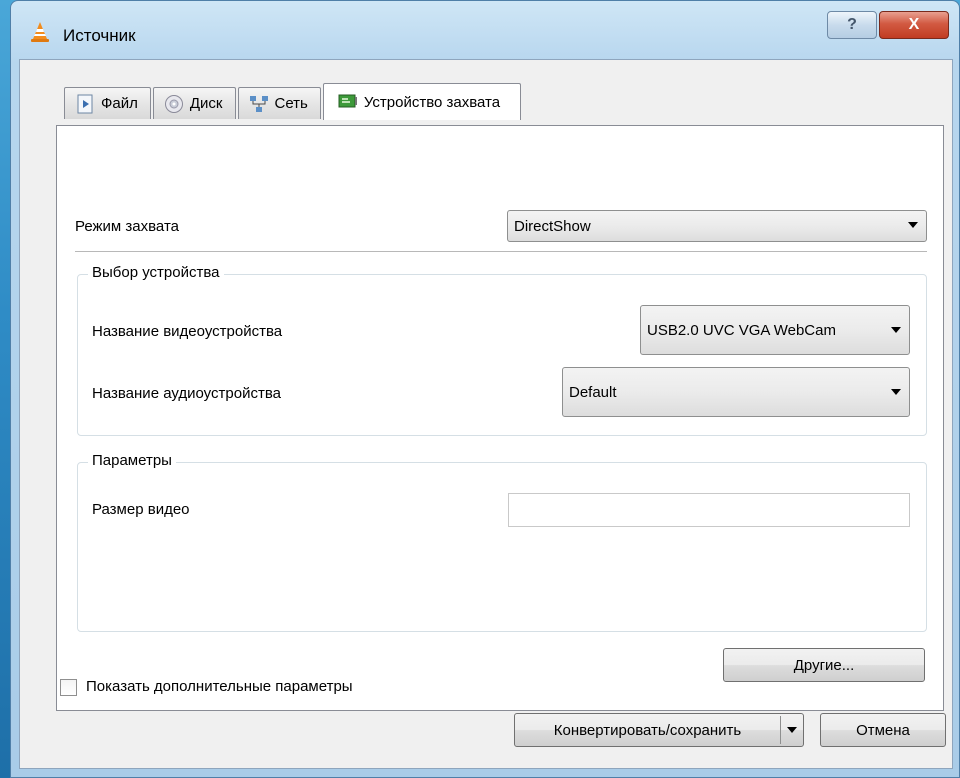 The image size is (960, 778). Describe the element at coordinates (593, 392) in the screenshot. I see `audio-device-value: Default` at that location.